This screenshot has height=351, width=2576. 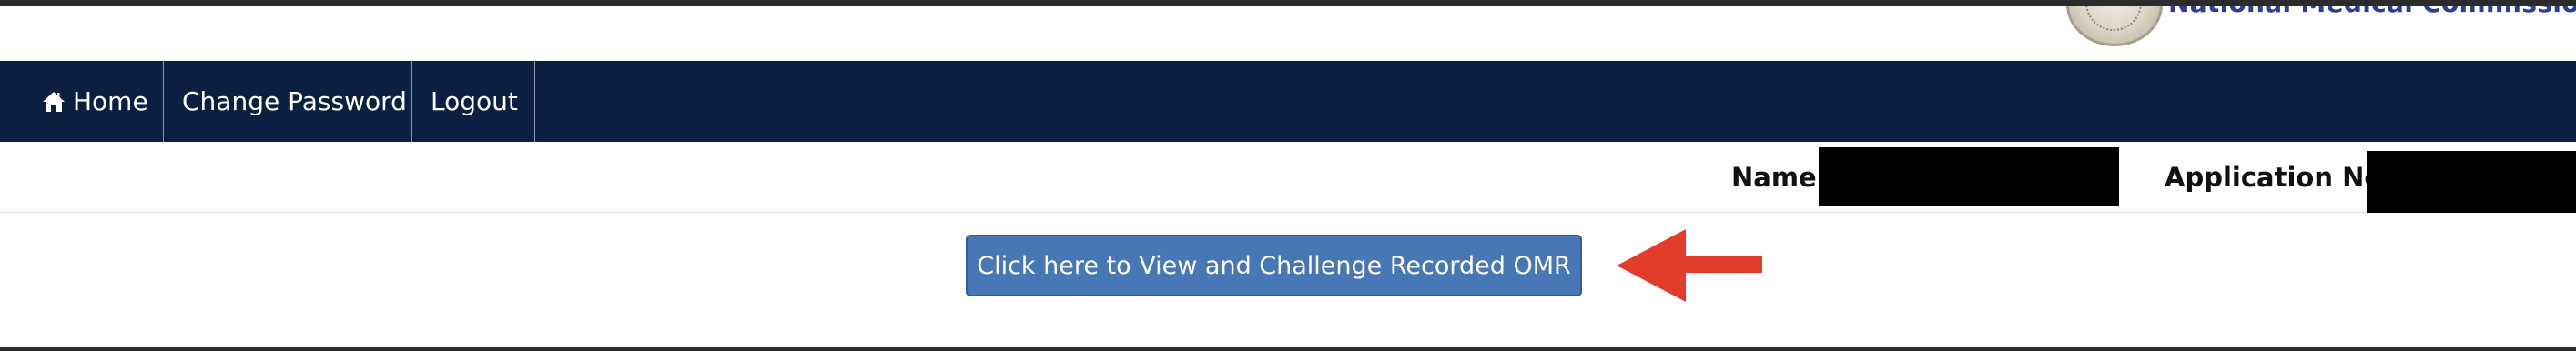 What do you see at coordinates (110, 101) in the screenshot?
I see `nav-home-label: Home` at bounding box center [110, 101].